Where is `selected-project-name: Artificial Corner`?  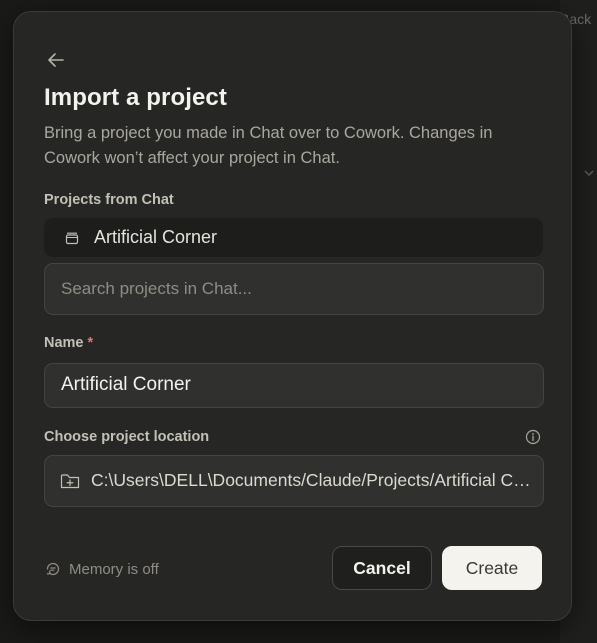 selected-project-name: Artificial Corner is located at coordinates (156, 237).